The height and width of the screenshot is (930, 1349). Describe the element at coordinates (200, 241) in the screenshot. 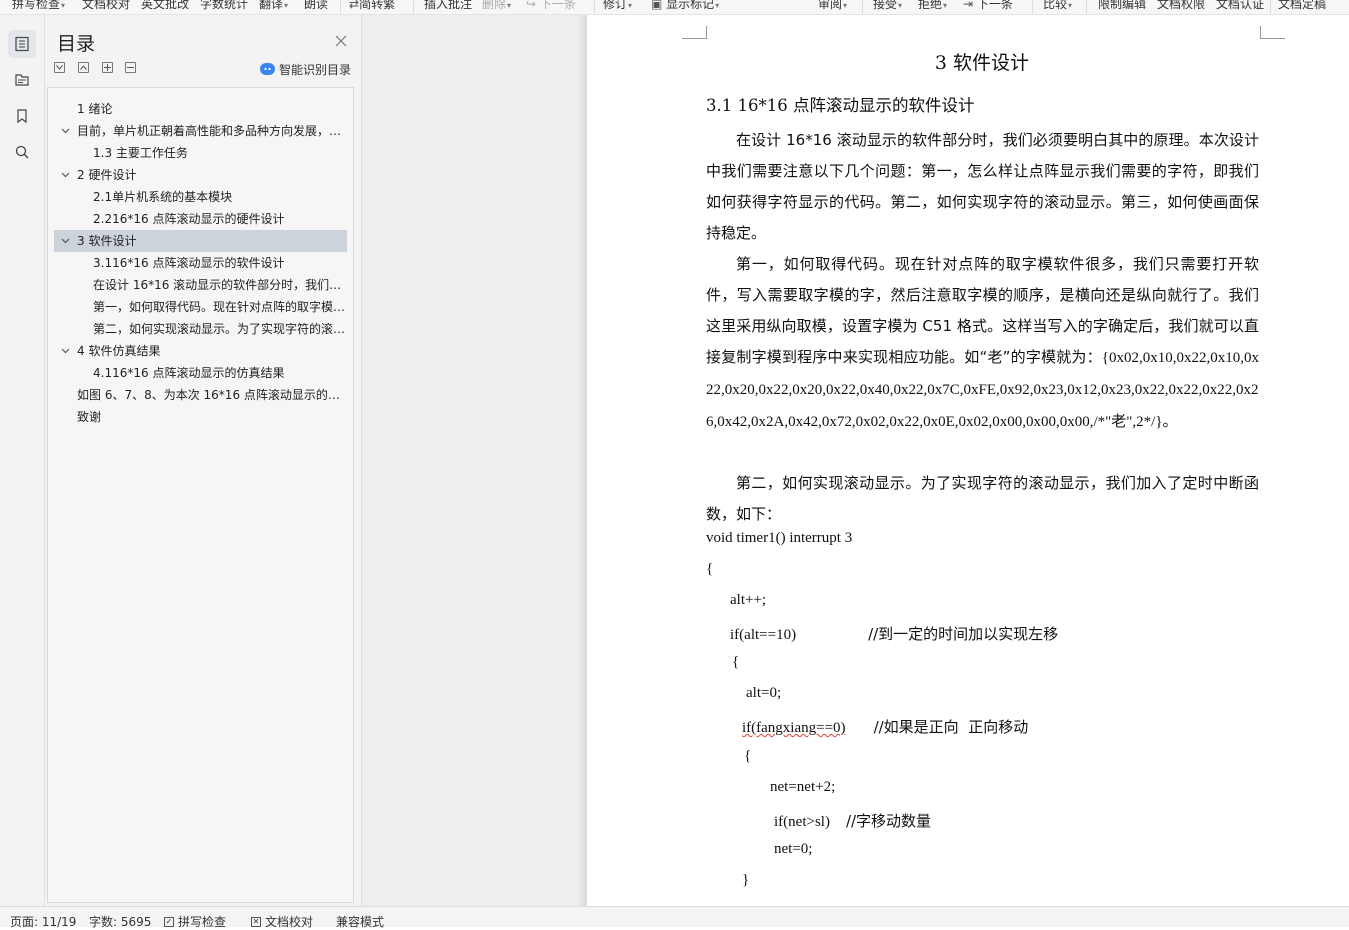

I see `toc-item-selected: 3 软件设计` at that location.